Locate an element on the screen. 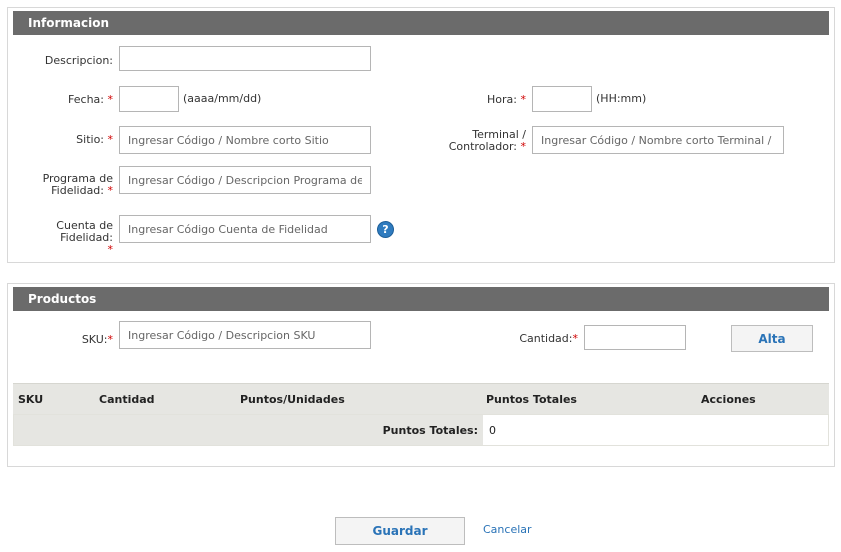 Image resolution: width=841 pixels, height=552 pixels. totals-row: Puntos Totales: 0 is located at coordinates (421, 430).